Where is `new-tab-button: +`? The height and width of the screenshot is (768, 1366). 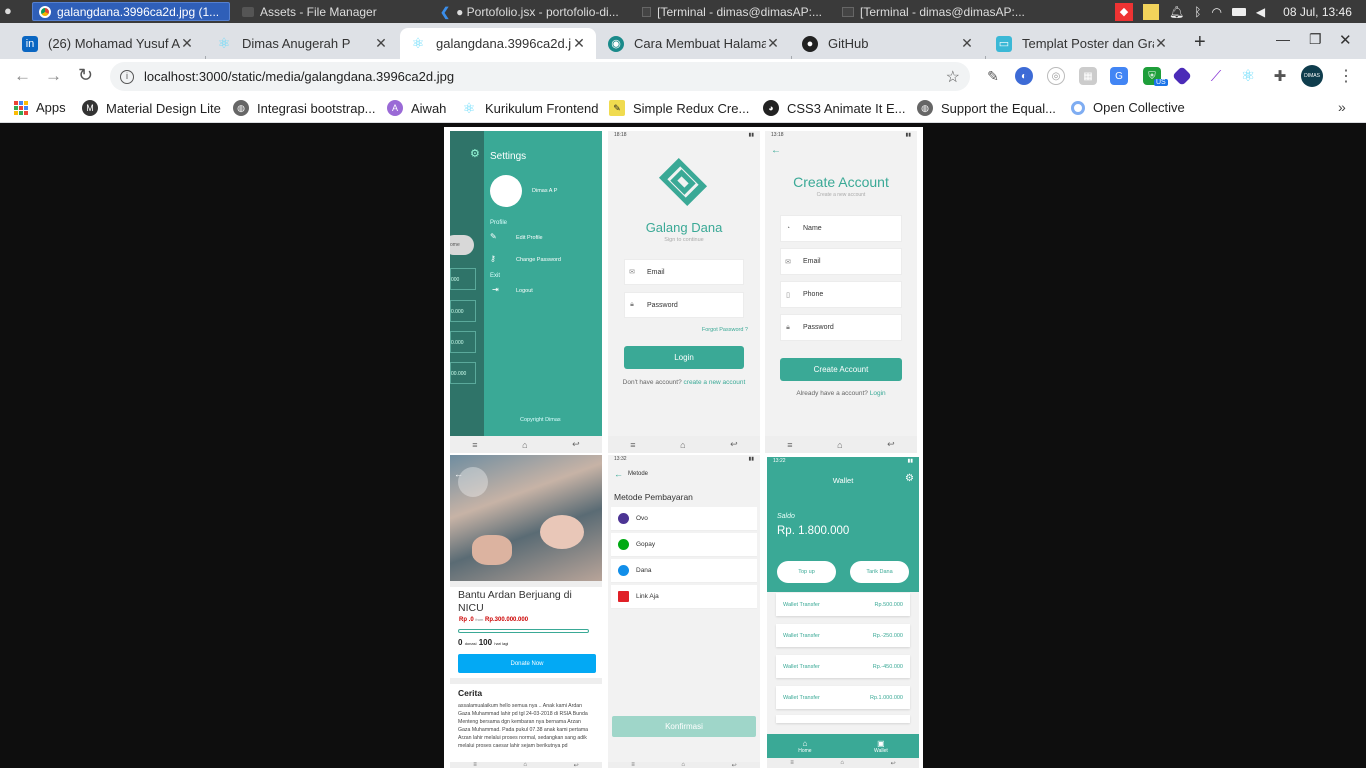
new-tab-button: + is located at coordinates (1200, 42).